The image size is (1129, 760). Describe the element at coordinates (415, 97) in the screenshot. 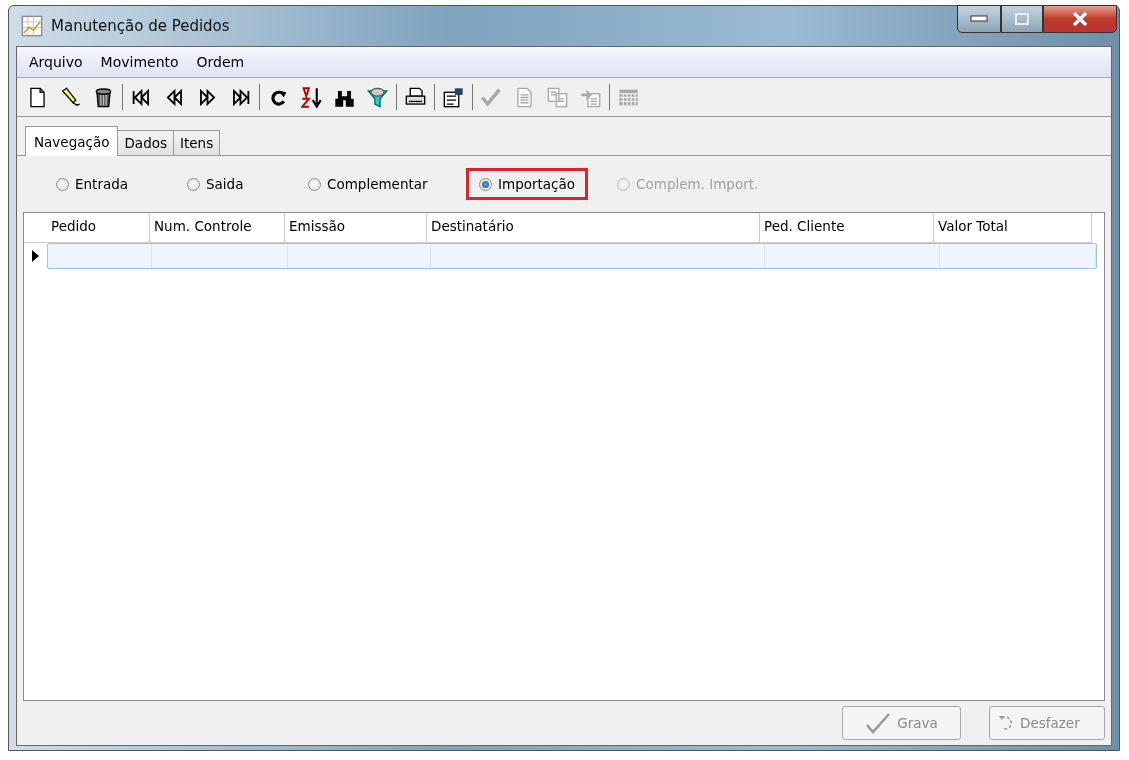

I see `printer-icon` at that location.